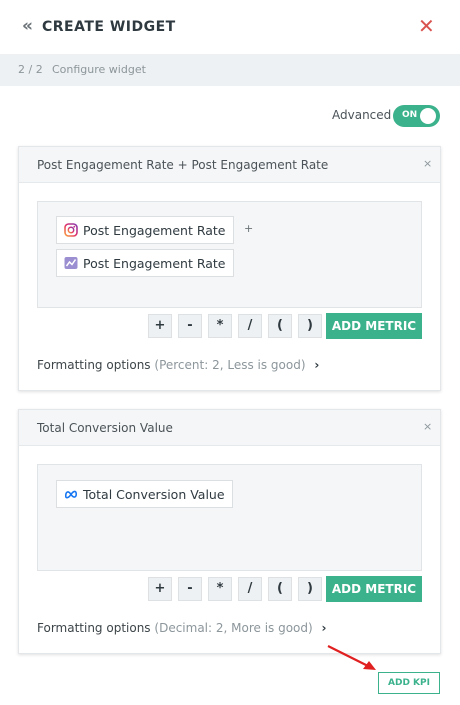 This screenshot has width=460, height=705. Describe the element at coordinates (71, 230) in the screenshot. I see `instagram-icon` at that location.